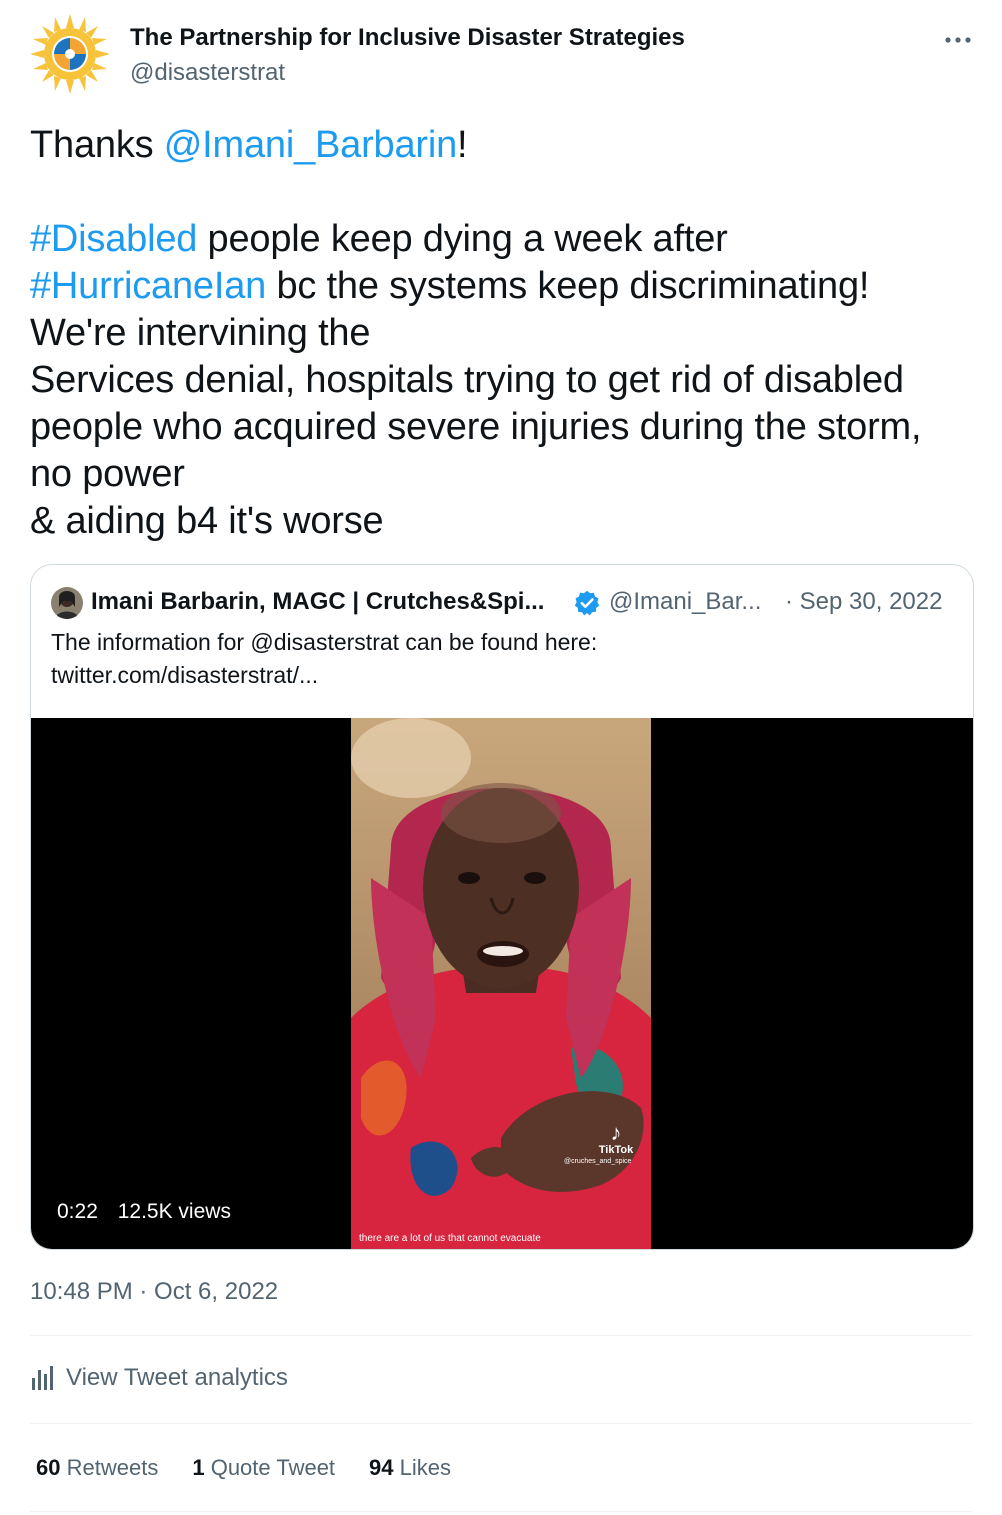  I want to click on view-analytics-link: View Tweet analytics, so click(159, 1378).